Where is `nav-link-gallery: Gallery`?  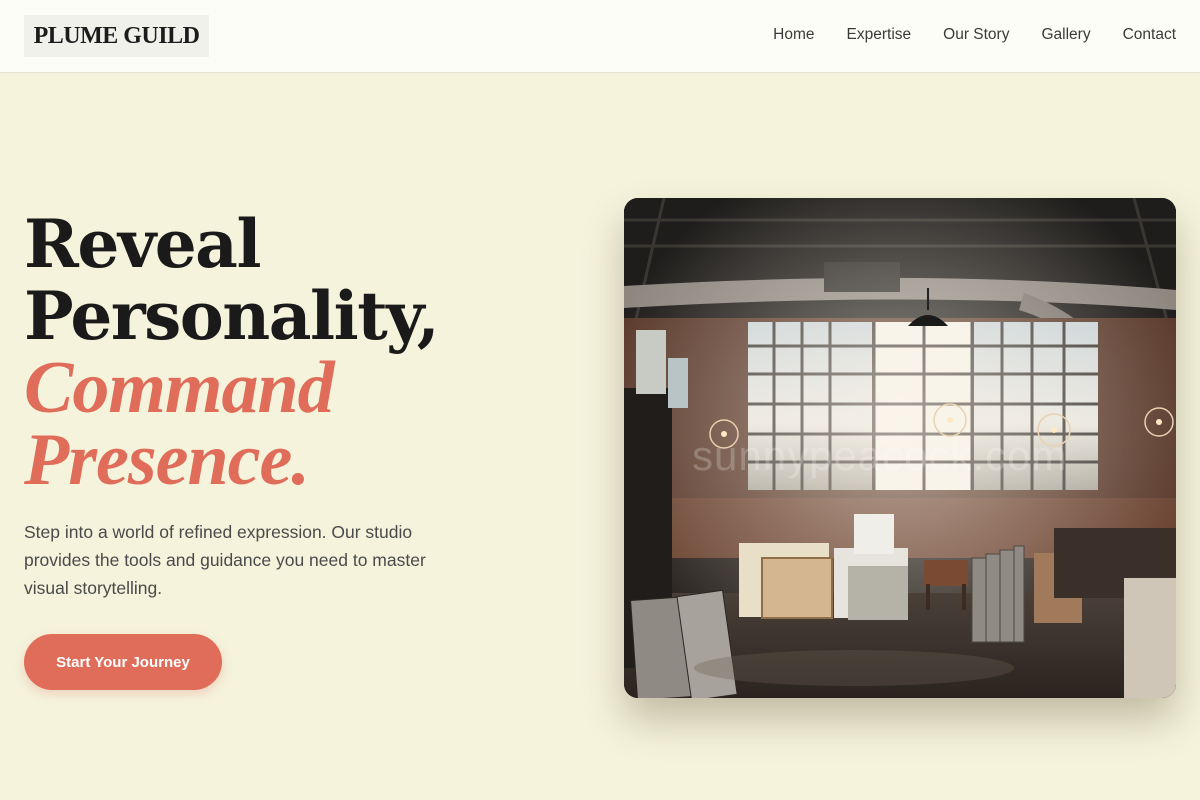 nav-link-gallery: Gallery is located at coordinates (1065, 35).